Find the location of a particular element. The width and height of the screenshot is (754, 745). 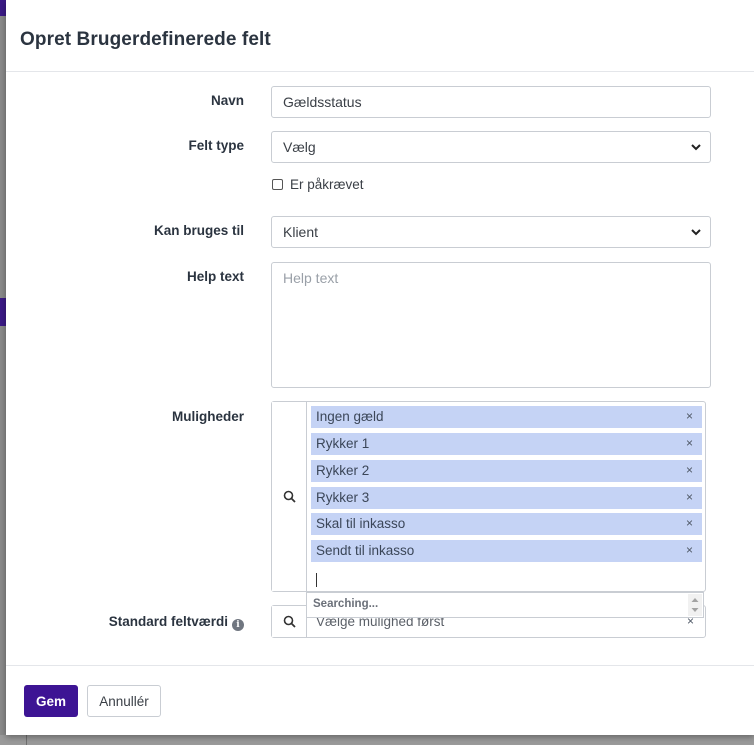

required-checkbox-label: Er påkrævet is located at coordinates (327, 184).